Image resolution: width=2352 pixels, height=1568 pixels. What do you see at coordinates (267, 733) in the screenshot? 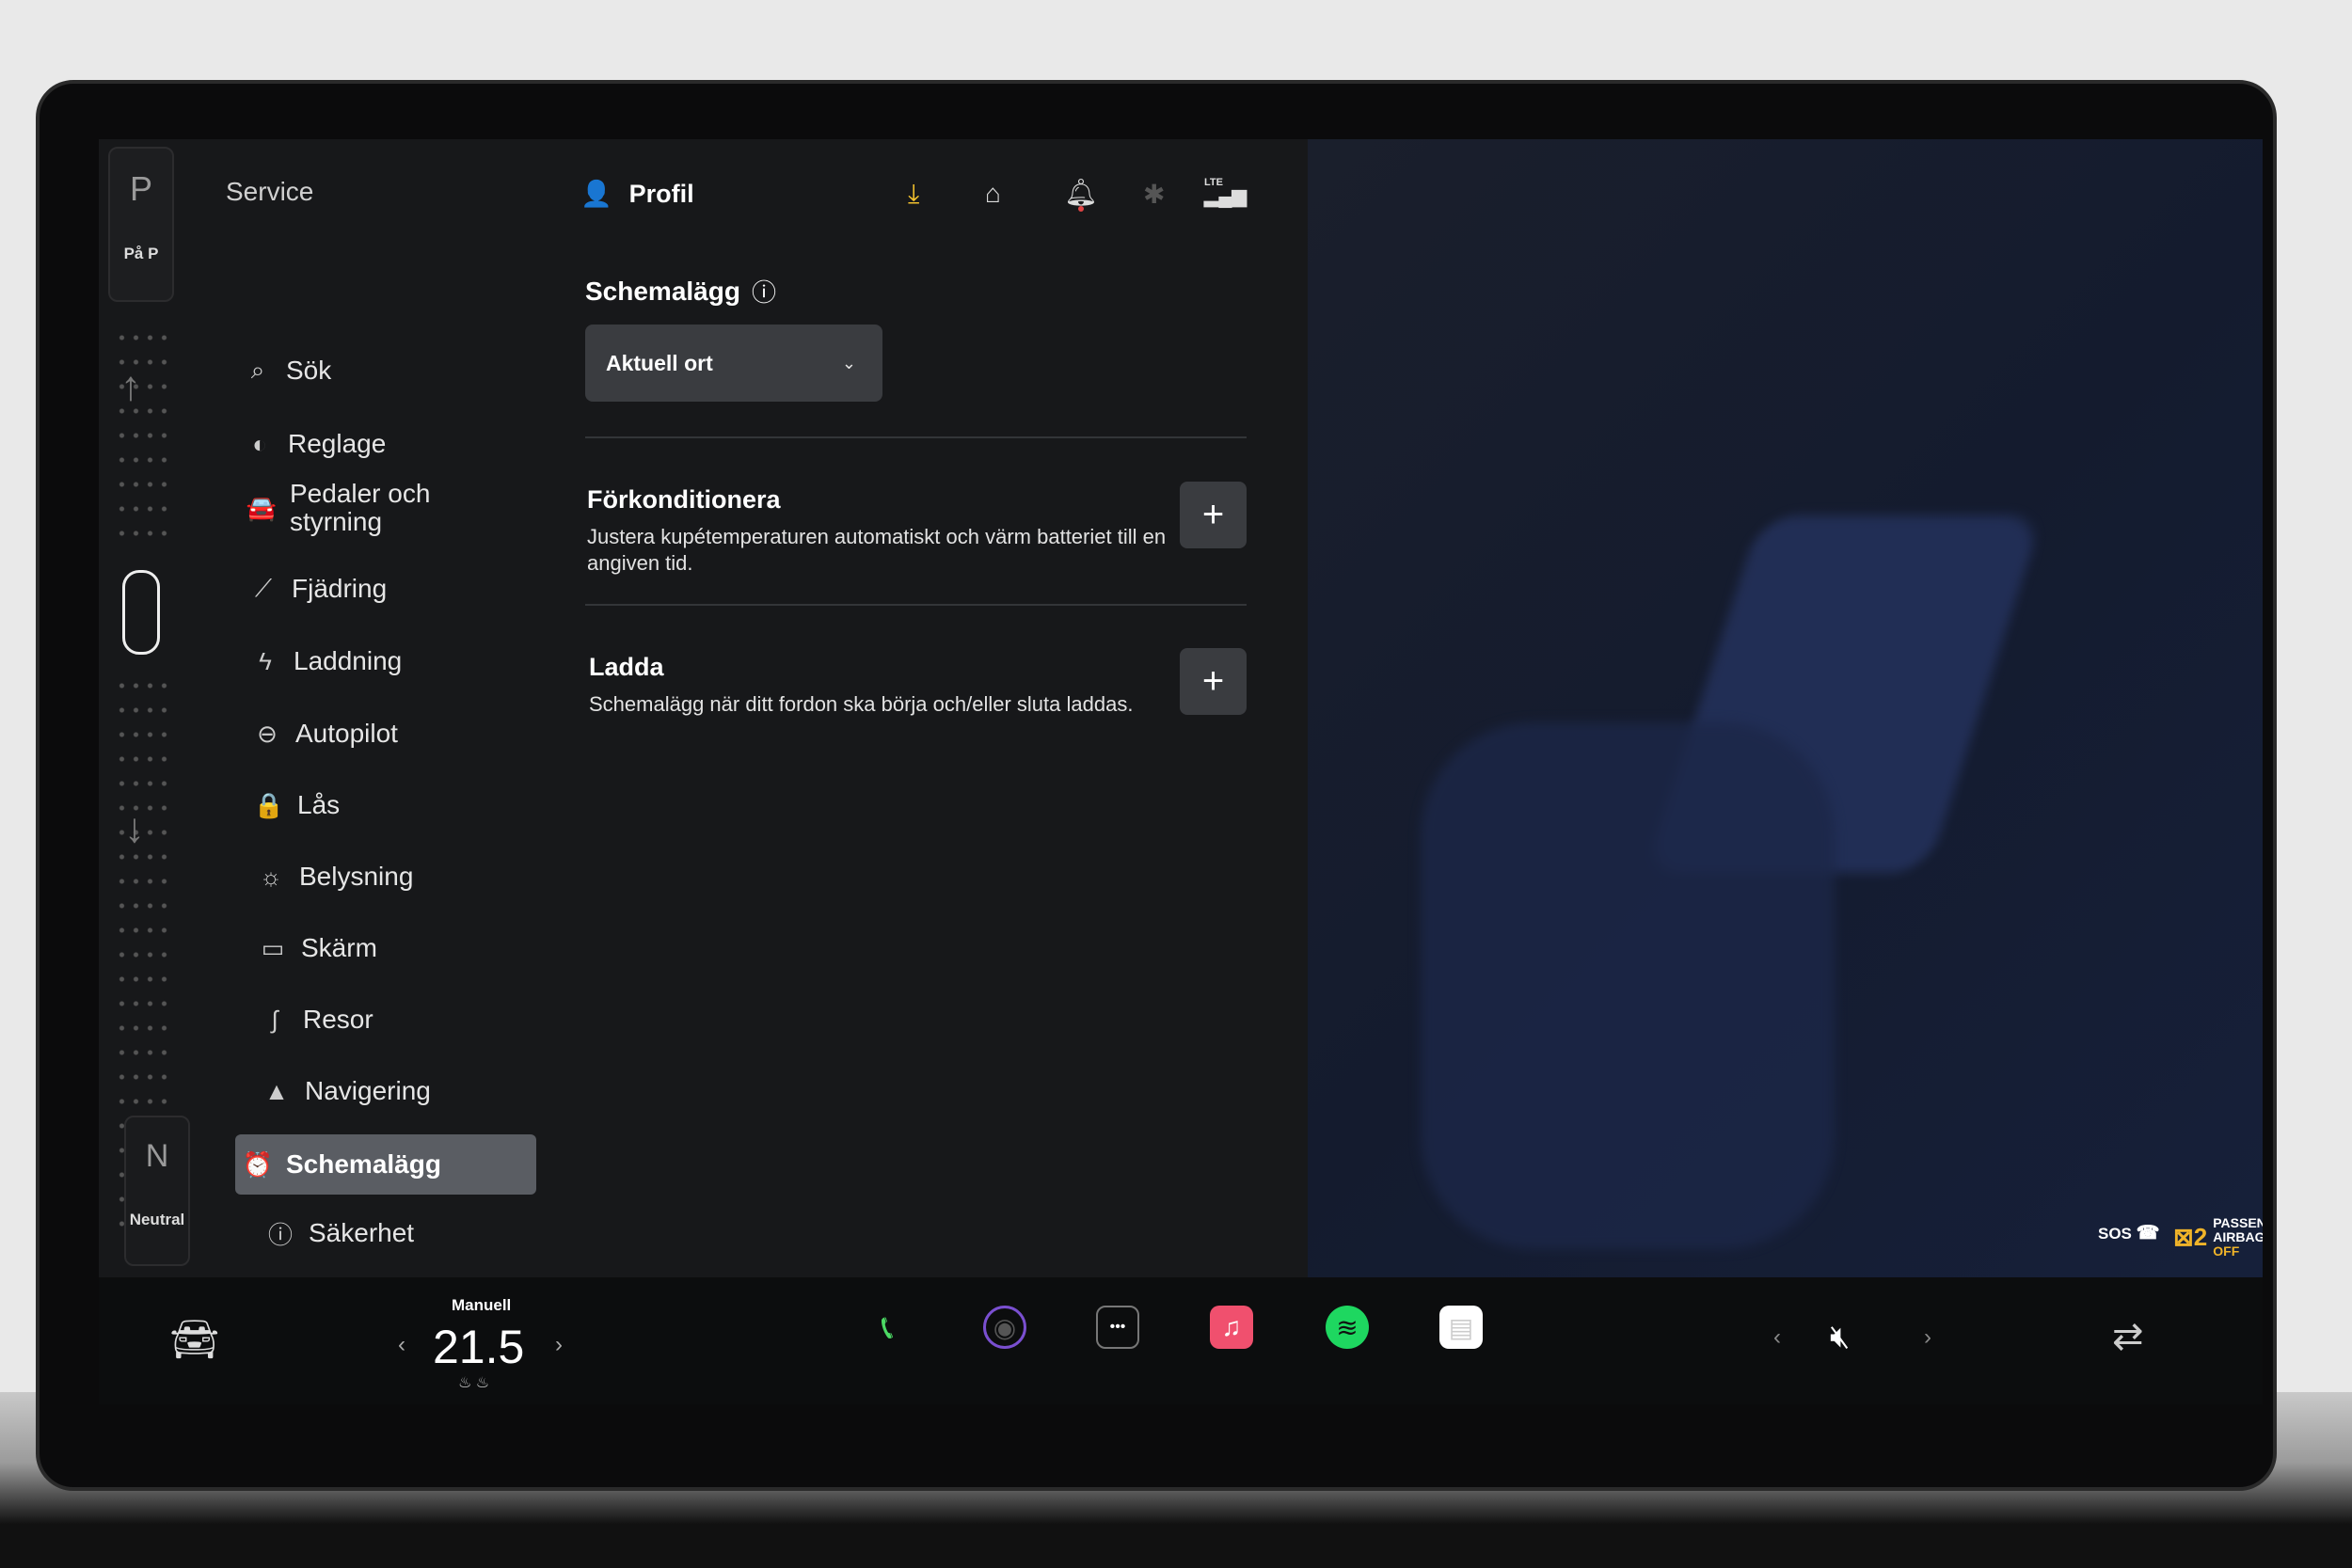
I see `steering-wheel-icon: ⊖` at bounding box center [267, 733].